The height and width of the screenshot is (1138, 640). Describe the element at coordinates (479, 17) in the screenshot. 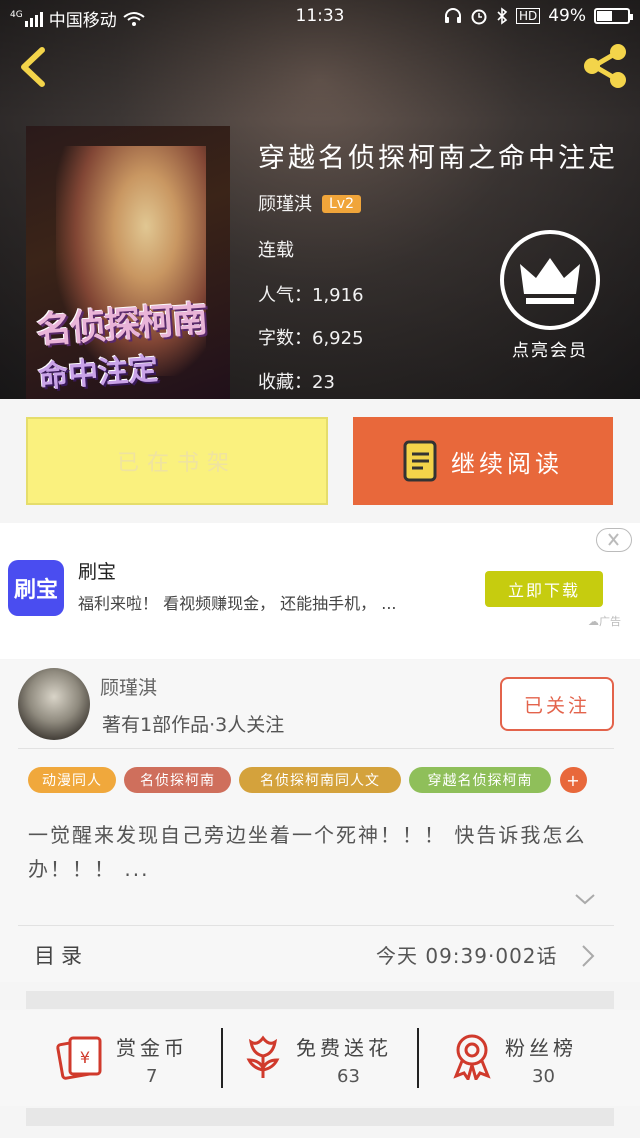

I see `alarm-icon` at that location.